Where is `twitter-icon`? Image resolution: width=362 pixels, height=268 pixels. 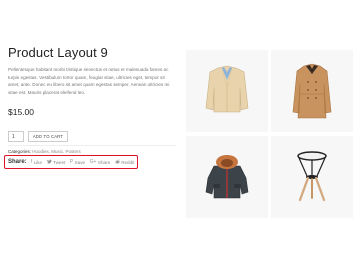 twitter-icon is located at coordinates (49, 162).